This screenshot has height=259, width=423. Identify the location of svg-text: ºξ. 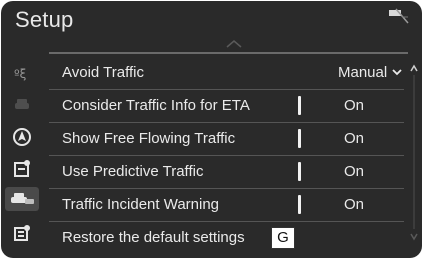
(20, 74).